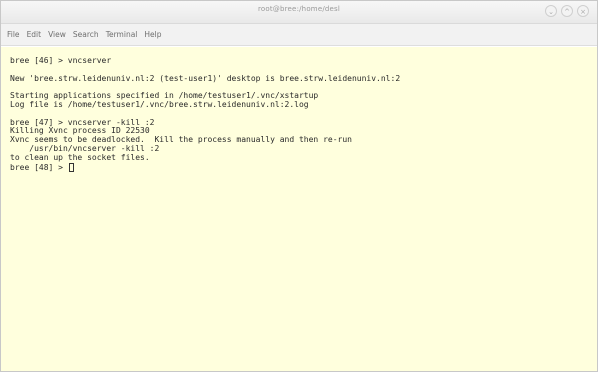 The width and height of the screenshot is (598, 372). What do you see at coordinates (61, 60) in the screenshot?
I see `terminal-line: bree [46] > vncserver` at bounding box center [61, 60].